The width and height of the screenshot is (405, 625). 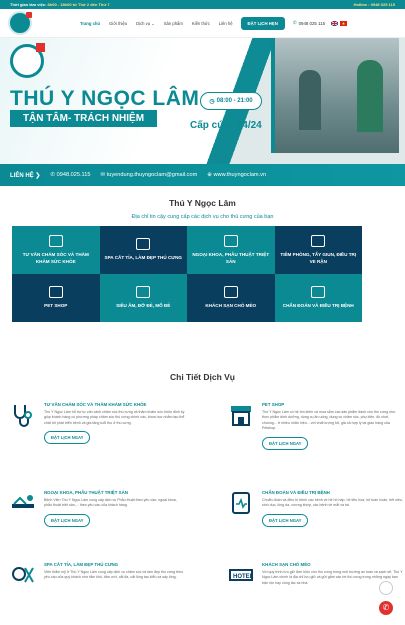 What do you see at coordinates (25, 175) in the screenshot?
I see `contact-label: LIÊN HỆ ❯` at bounding box center [25, 175].